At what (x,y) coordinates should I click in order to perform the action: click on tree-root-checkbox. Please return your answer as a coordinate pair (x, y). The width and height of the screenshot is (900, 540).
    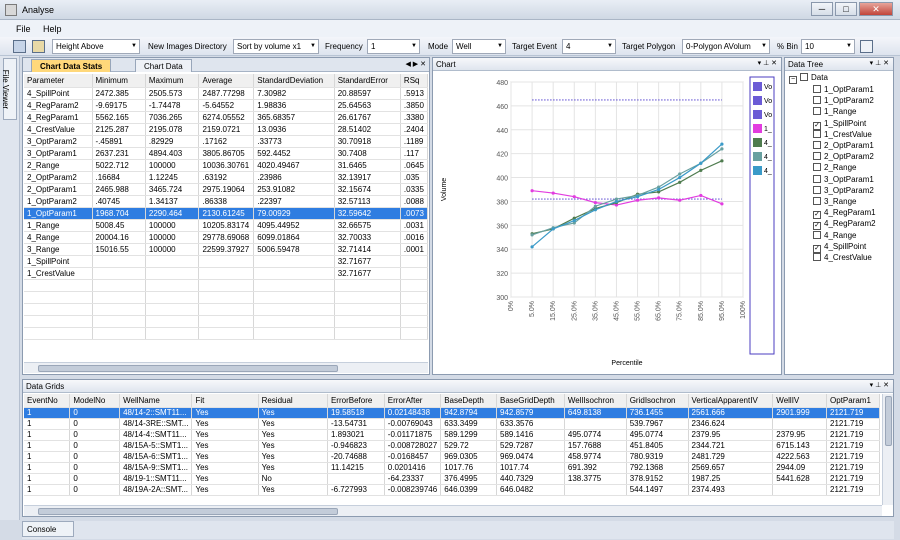
    Looking at the image, I should click on (804, 77).